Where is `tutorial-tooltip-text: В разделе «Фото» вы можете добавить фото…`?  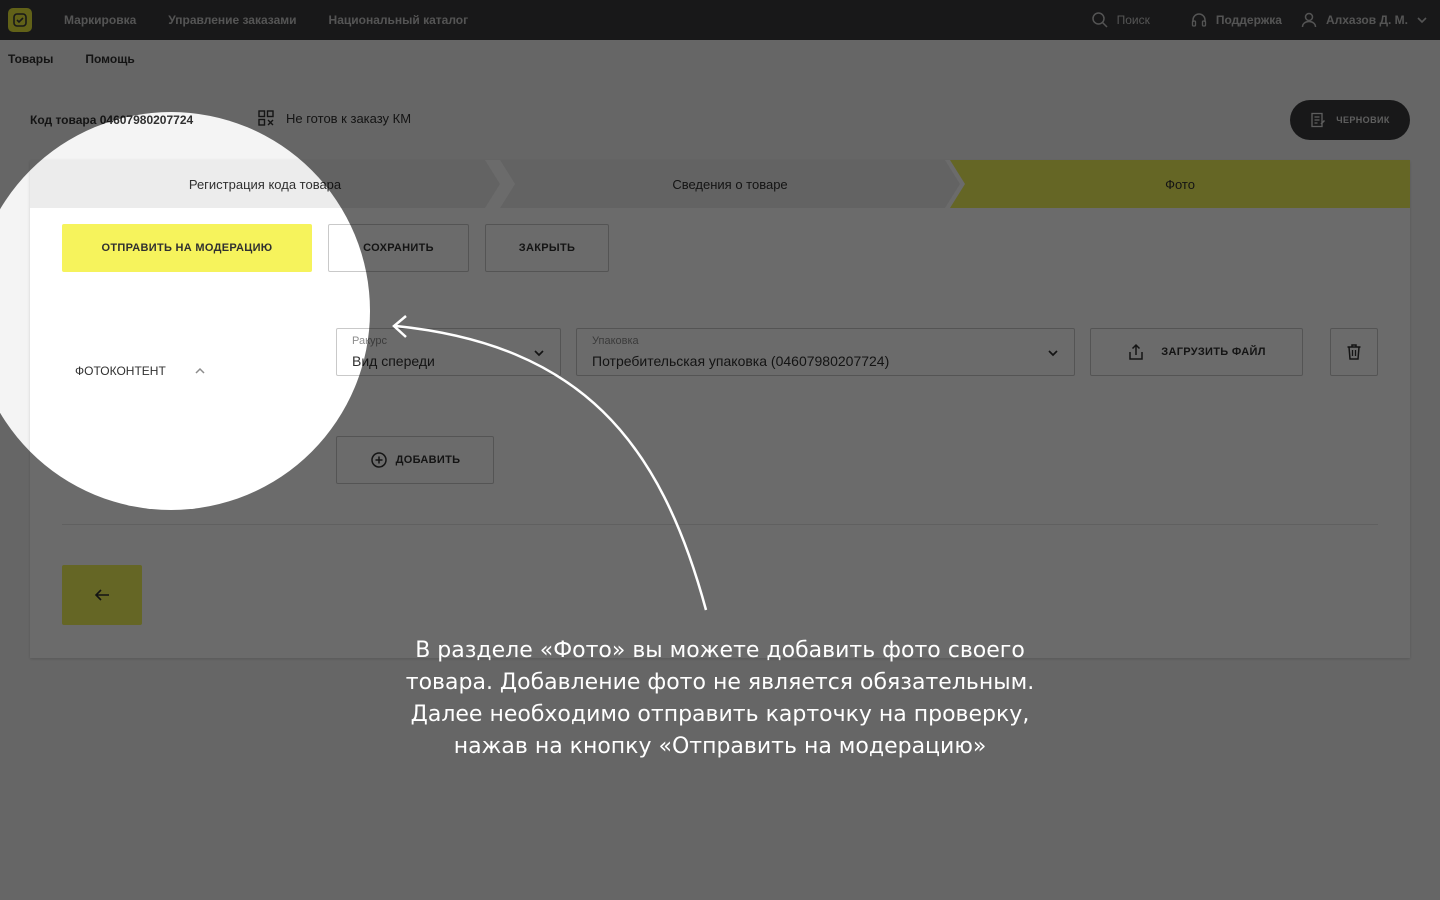 tutorial-tooltip-text: В разделе «Фото» вы можете добавить фото… is located at coordinates (720, 698).